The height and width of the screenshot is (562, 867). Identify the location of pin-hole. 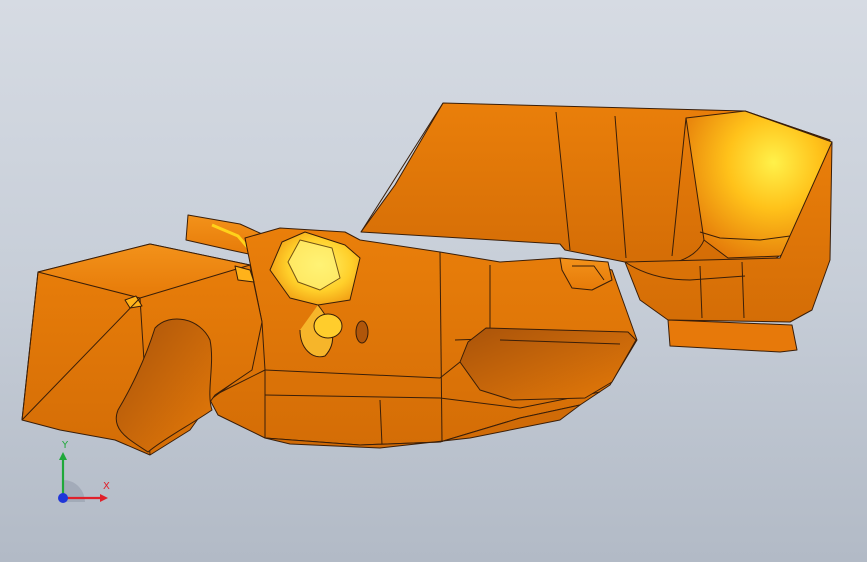
(362, 332).